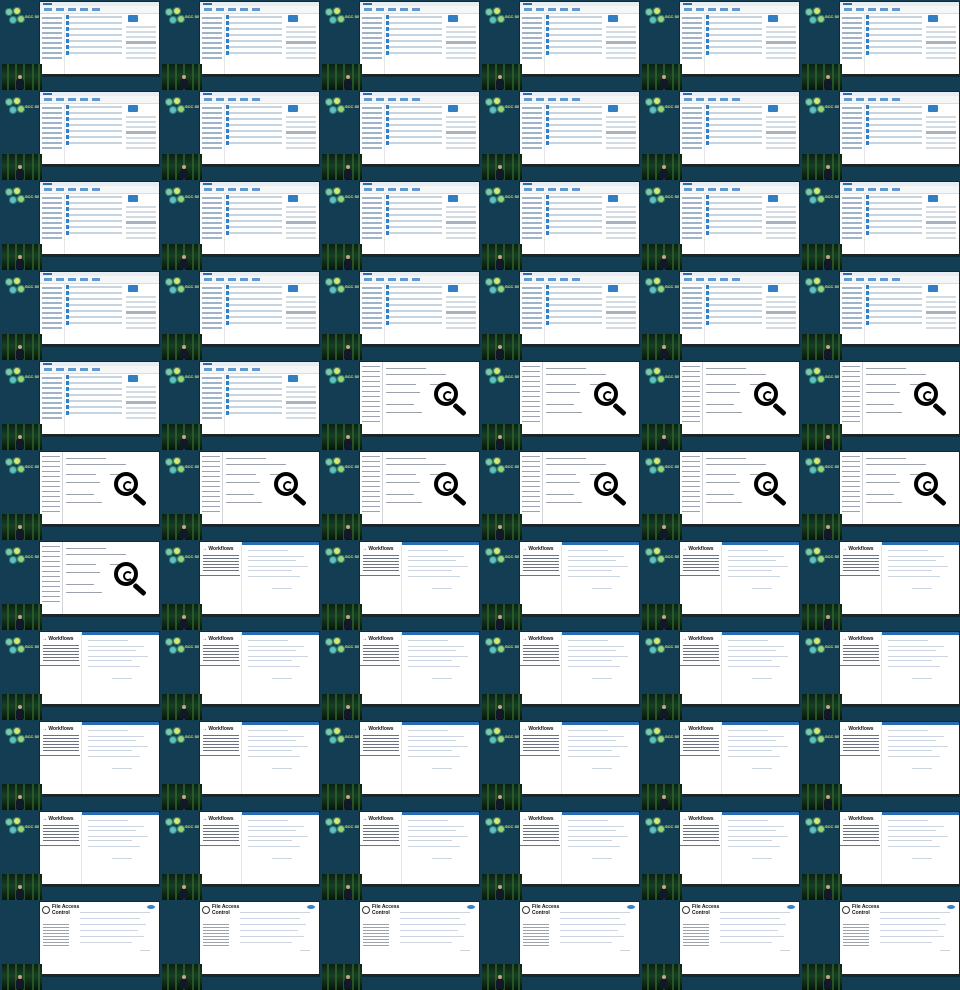 The width and height of the screenshot is (960, 990). What do you see at coordinates (951, 907) in the screenshot?
I see `eye-icon` at bounding box center [951, 907].